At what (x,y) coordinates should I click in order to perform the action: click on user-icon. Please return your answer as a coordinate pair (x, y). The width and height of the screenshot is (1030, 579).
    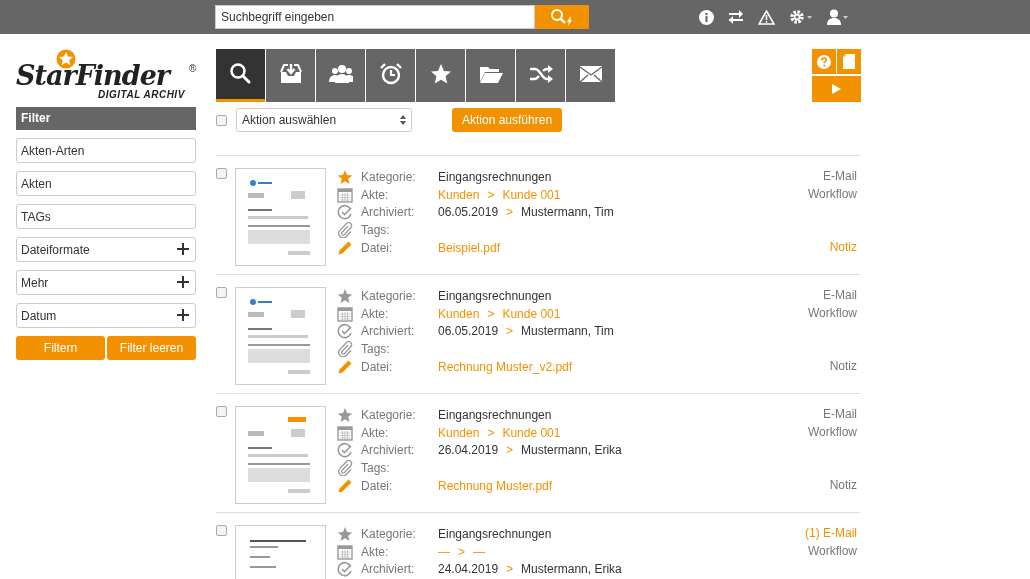
    Looking at the image, I should click on (838, 17).